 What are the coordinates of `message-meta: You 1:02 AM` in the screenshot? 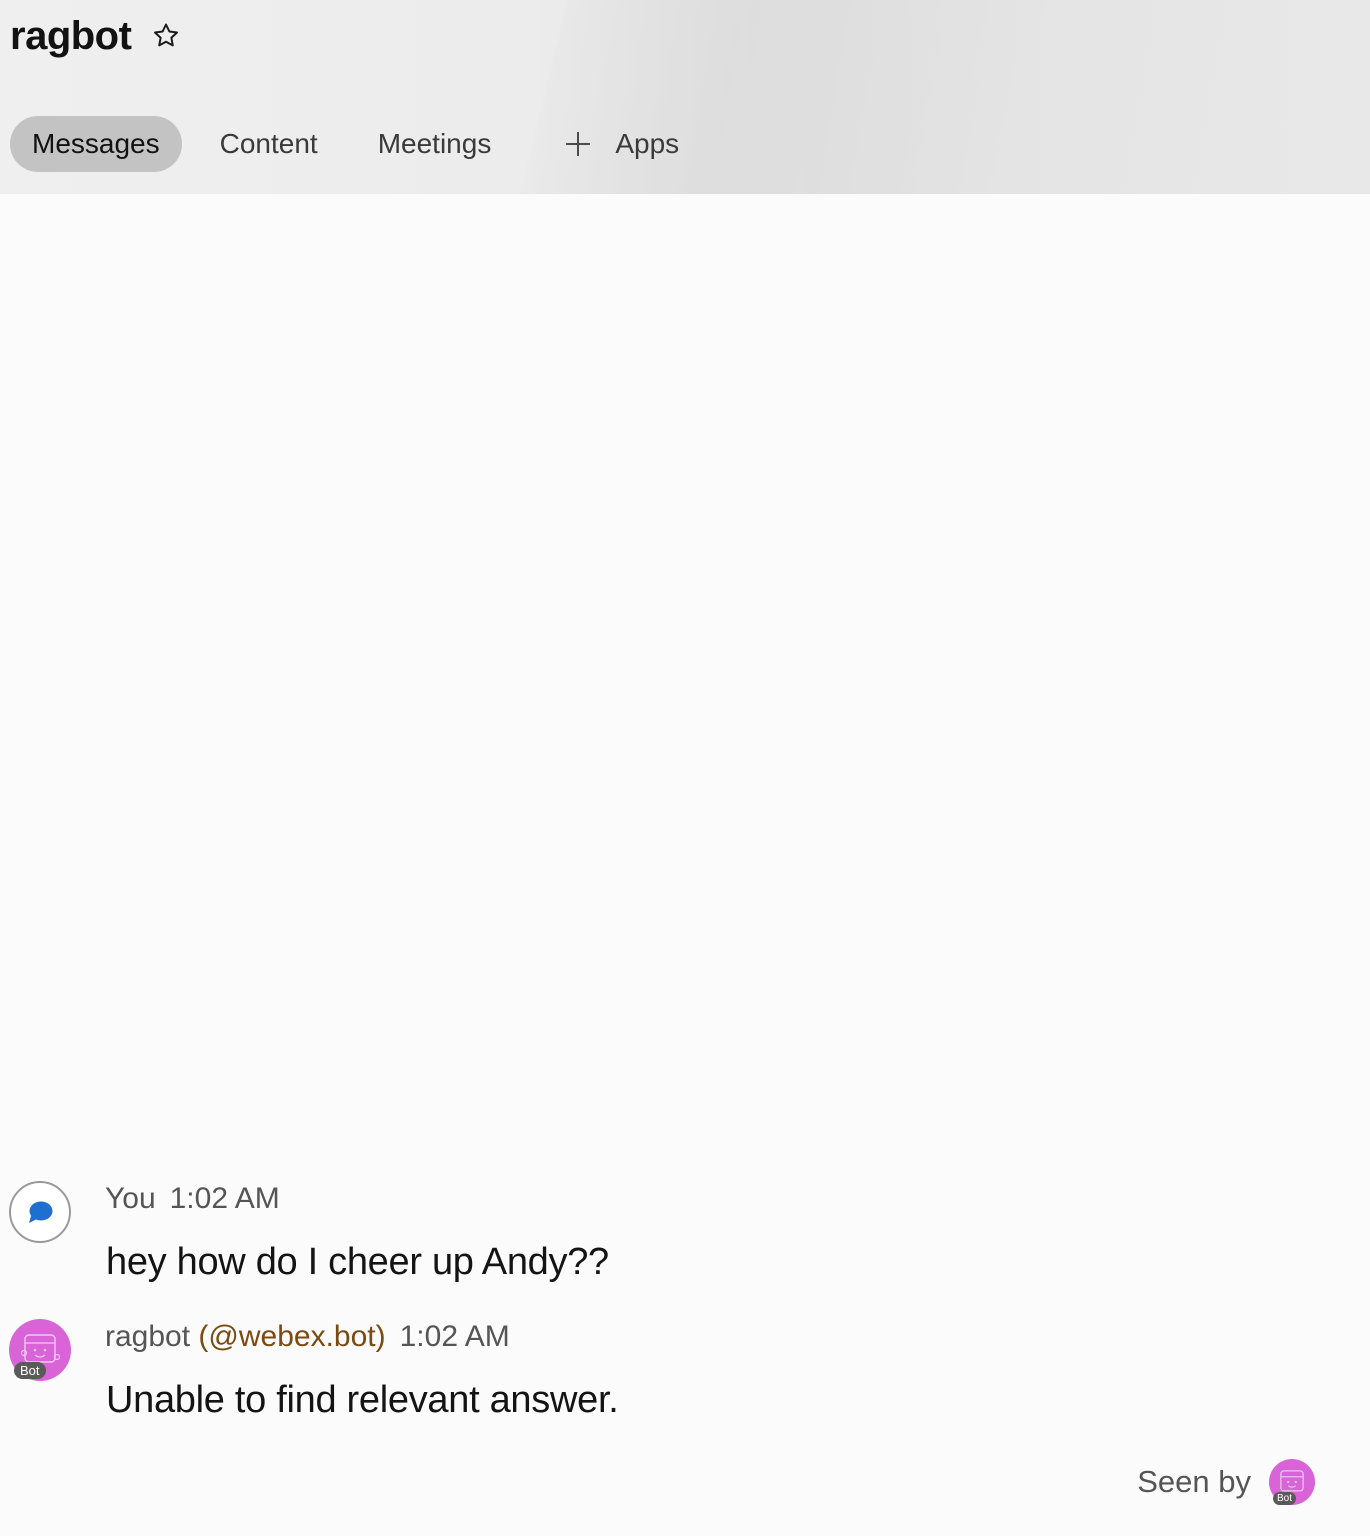 It's located at (192, 1199).